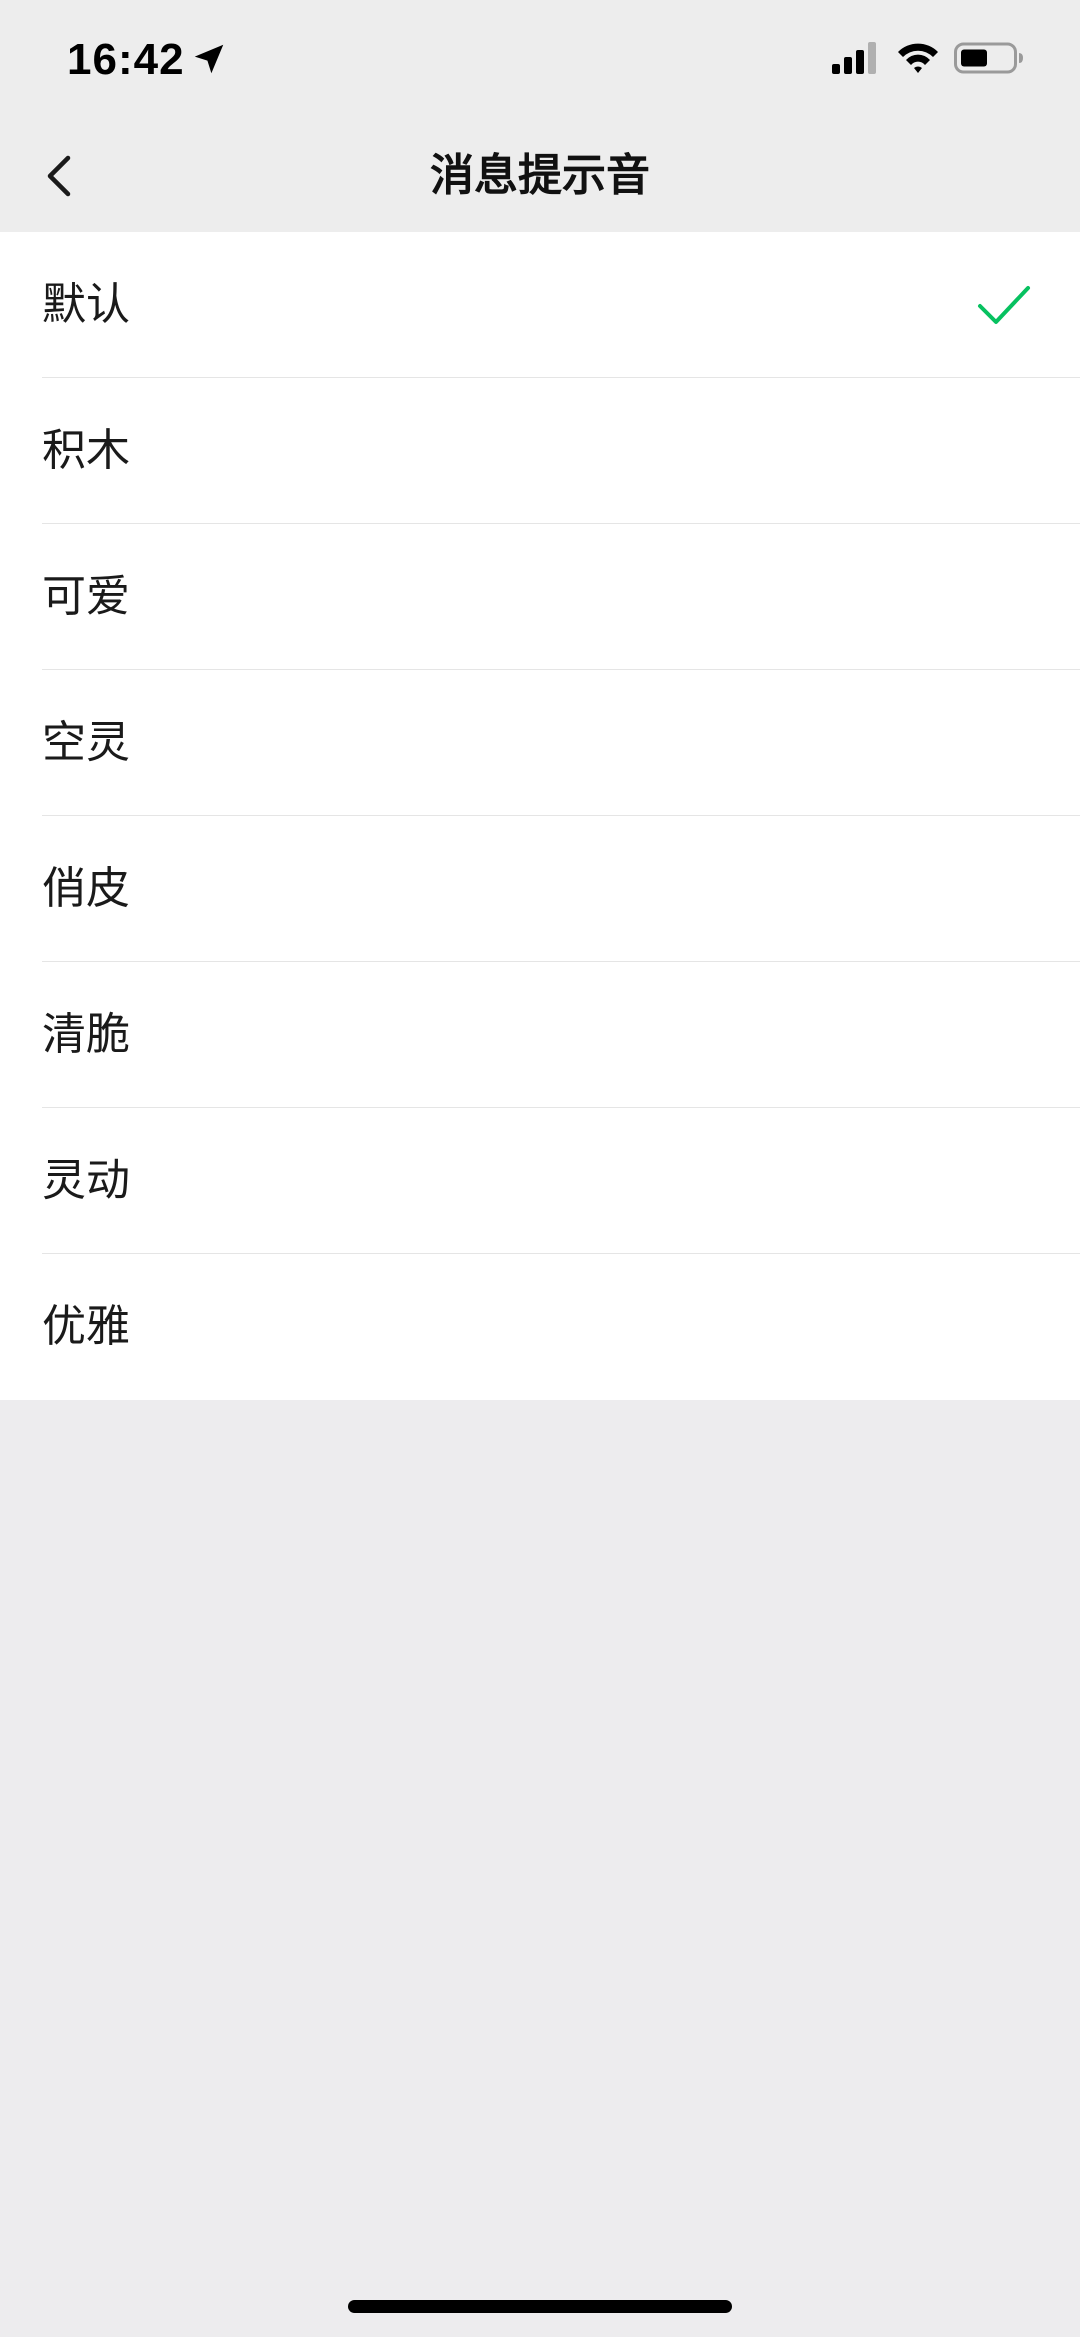 The image size is (1080, 2337). Describe the element at coordinates (540, 1035) in the screenshot. I see `sound-option-crisp: 清脆` at that location.